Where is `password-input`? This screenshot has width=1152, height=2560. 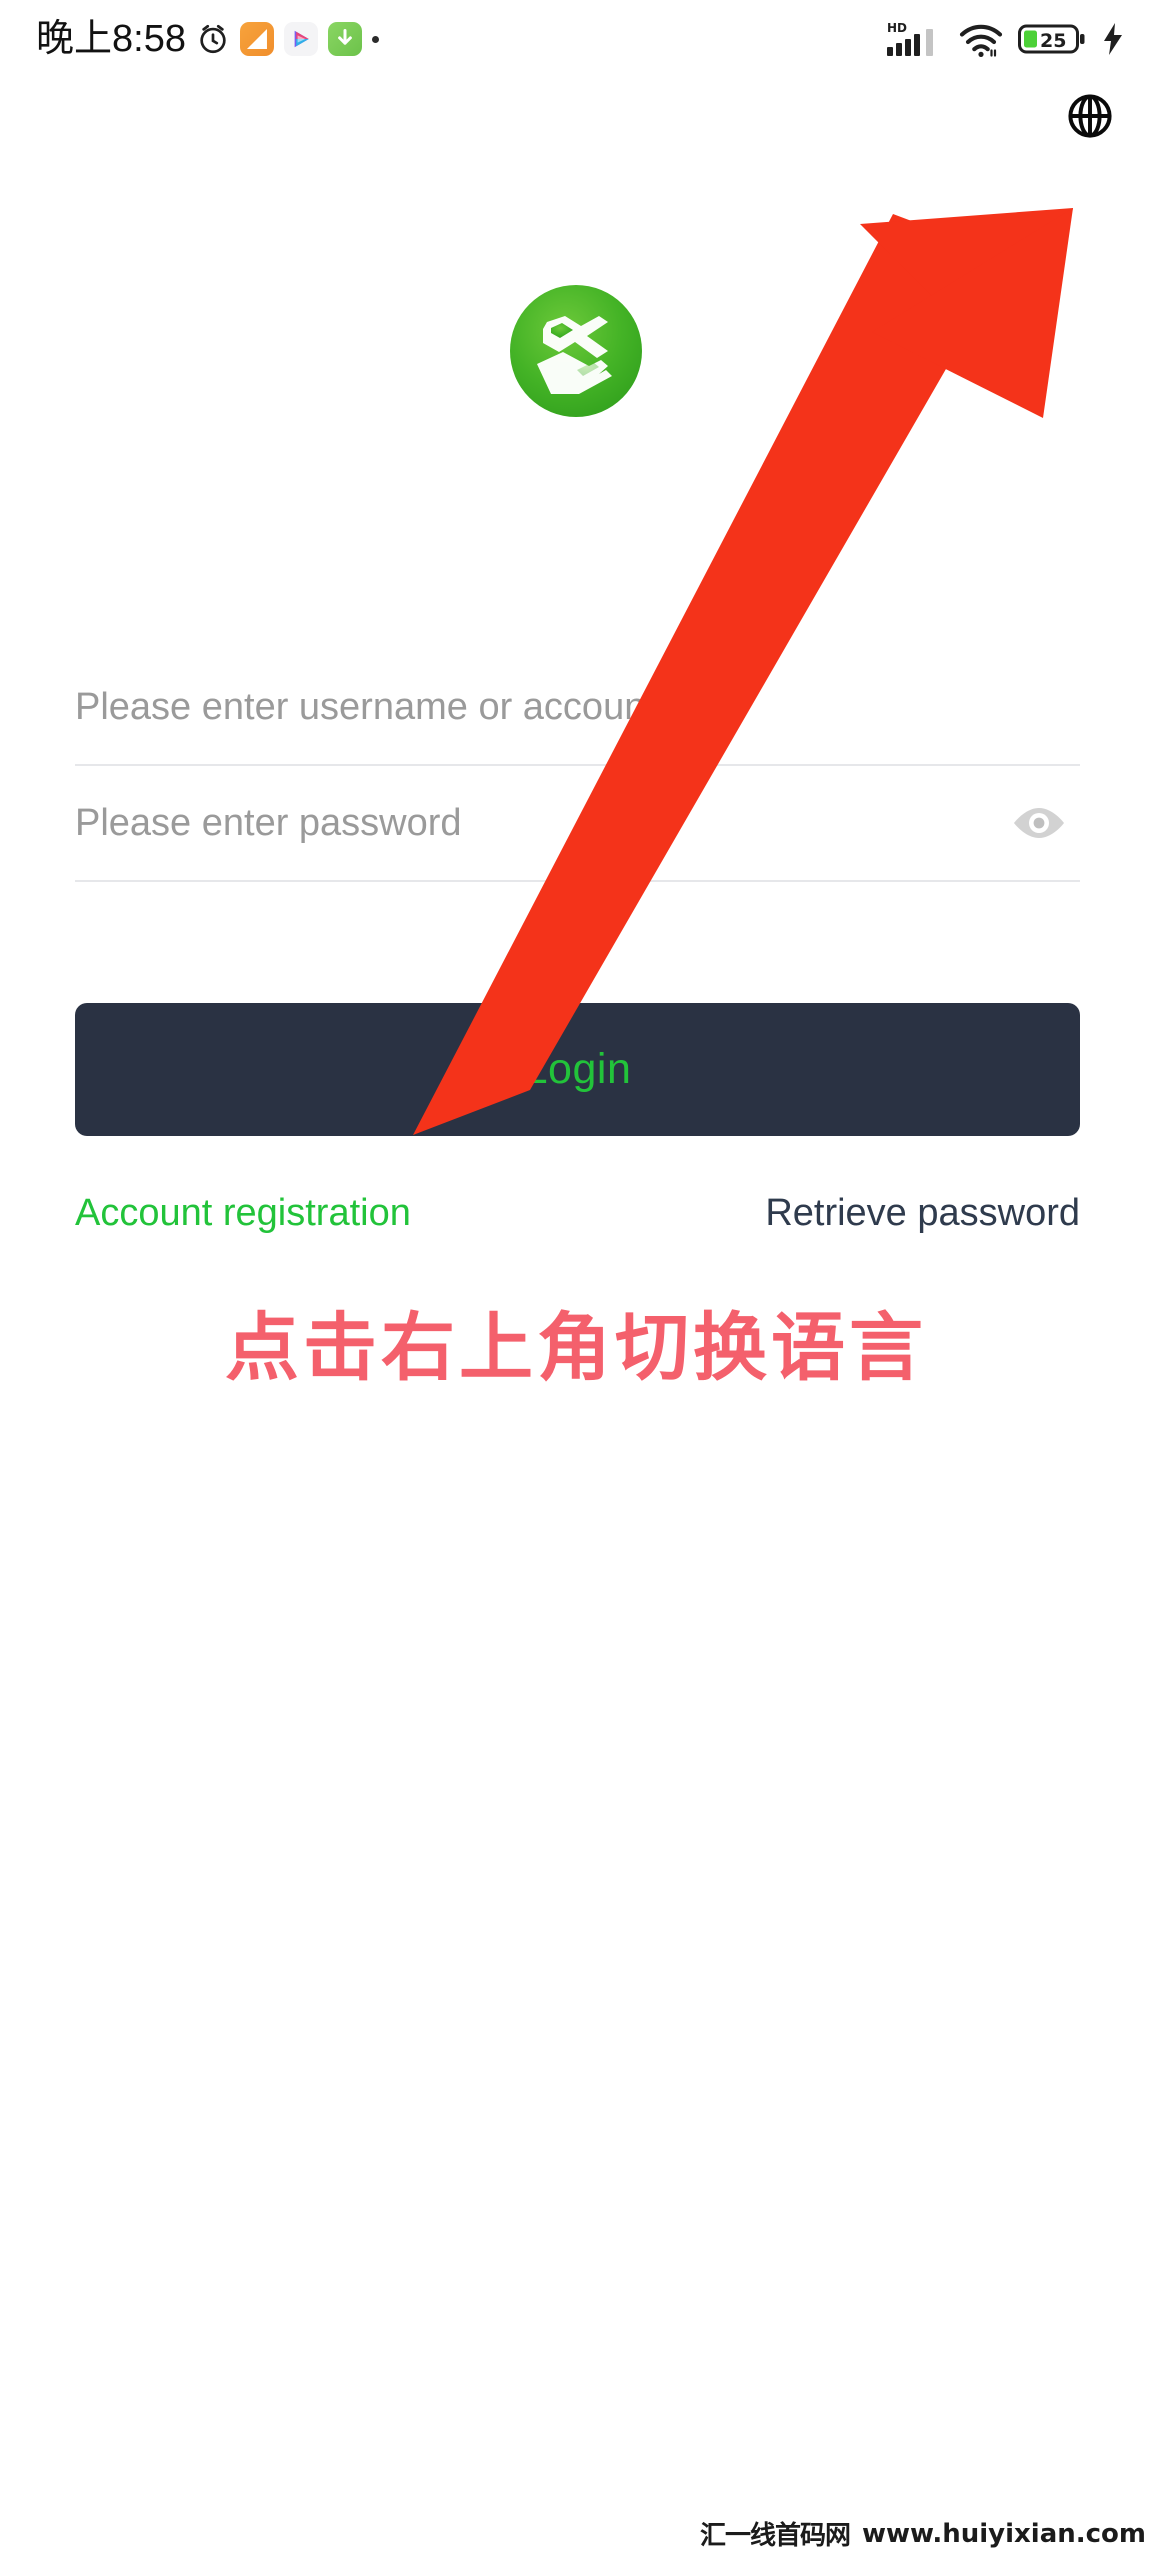 password-input is located at coordinates (539, 823).